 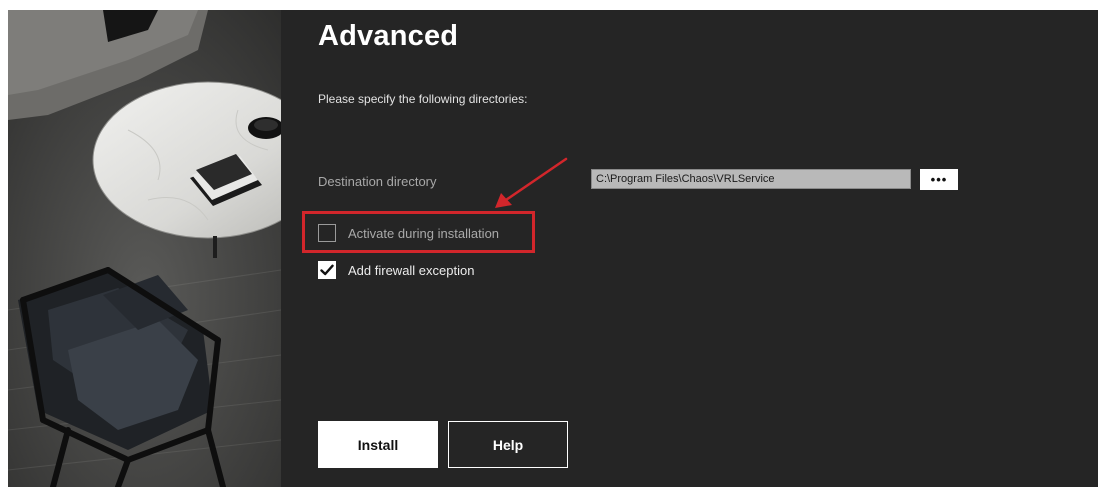 What do you see at coordinates (327, 233) in the screenshot?
I see `activate-during-installation-checkbox` at bounding box center [327, 233].